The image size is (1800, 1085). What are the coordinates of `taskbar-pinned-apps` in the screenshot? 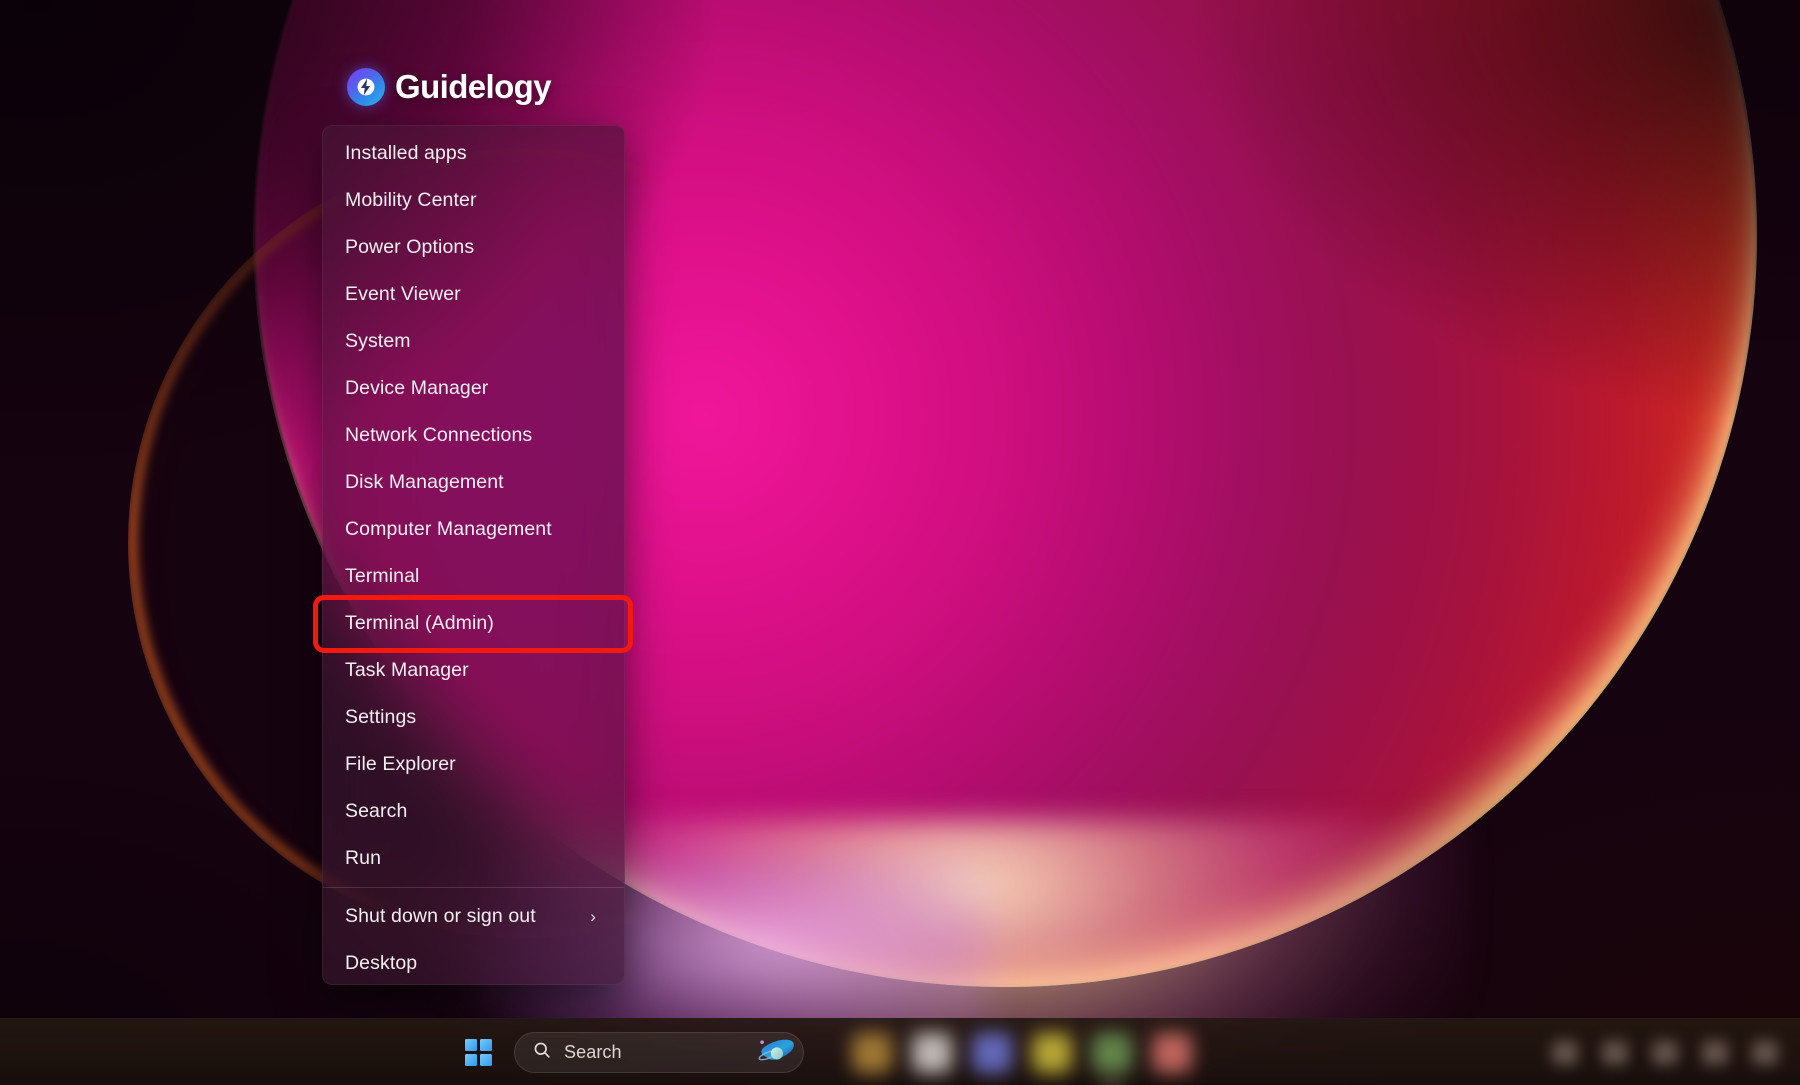 It's located at (1022, 1052).